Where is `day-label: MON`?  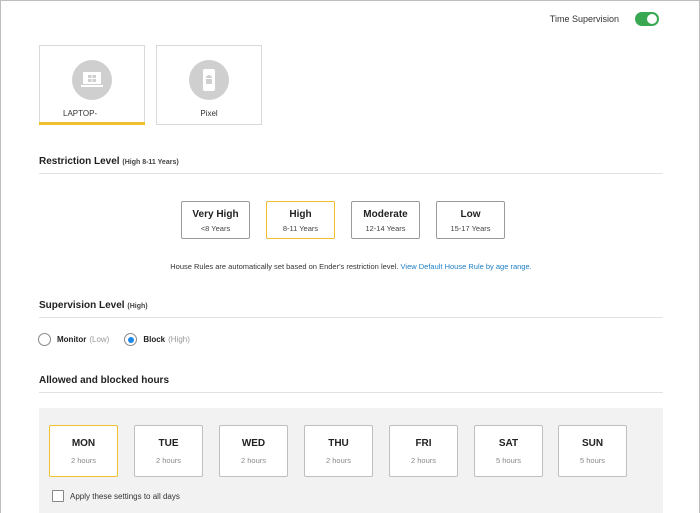 day-label: MON is located at coordinates (83, 443).